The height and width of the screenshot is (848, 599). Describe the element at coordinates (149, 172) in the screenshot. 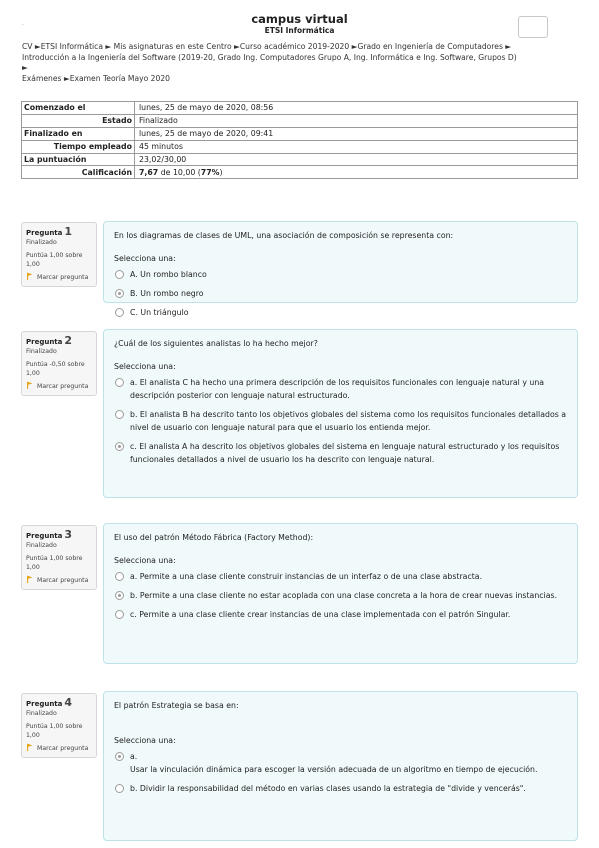

I see `grade-score: 7,67` at that location.